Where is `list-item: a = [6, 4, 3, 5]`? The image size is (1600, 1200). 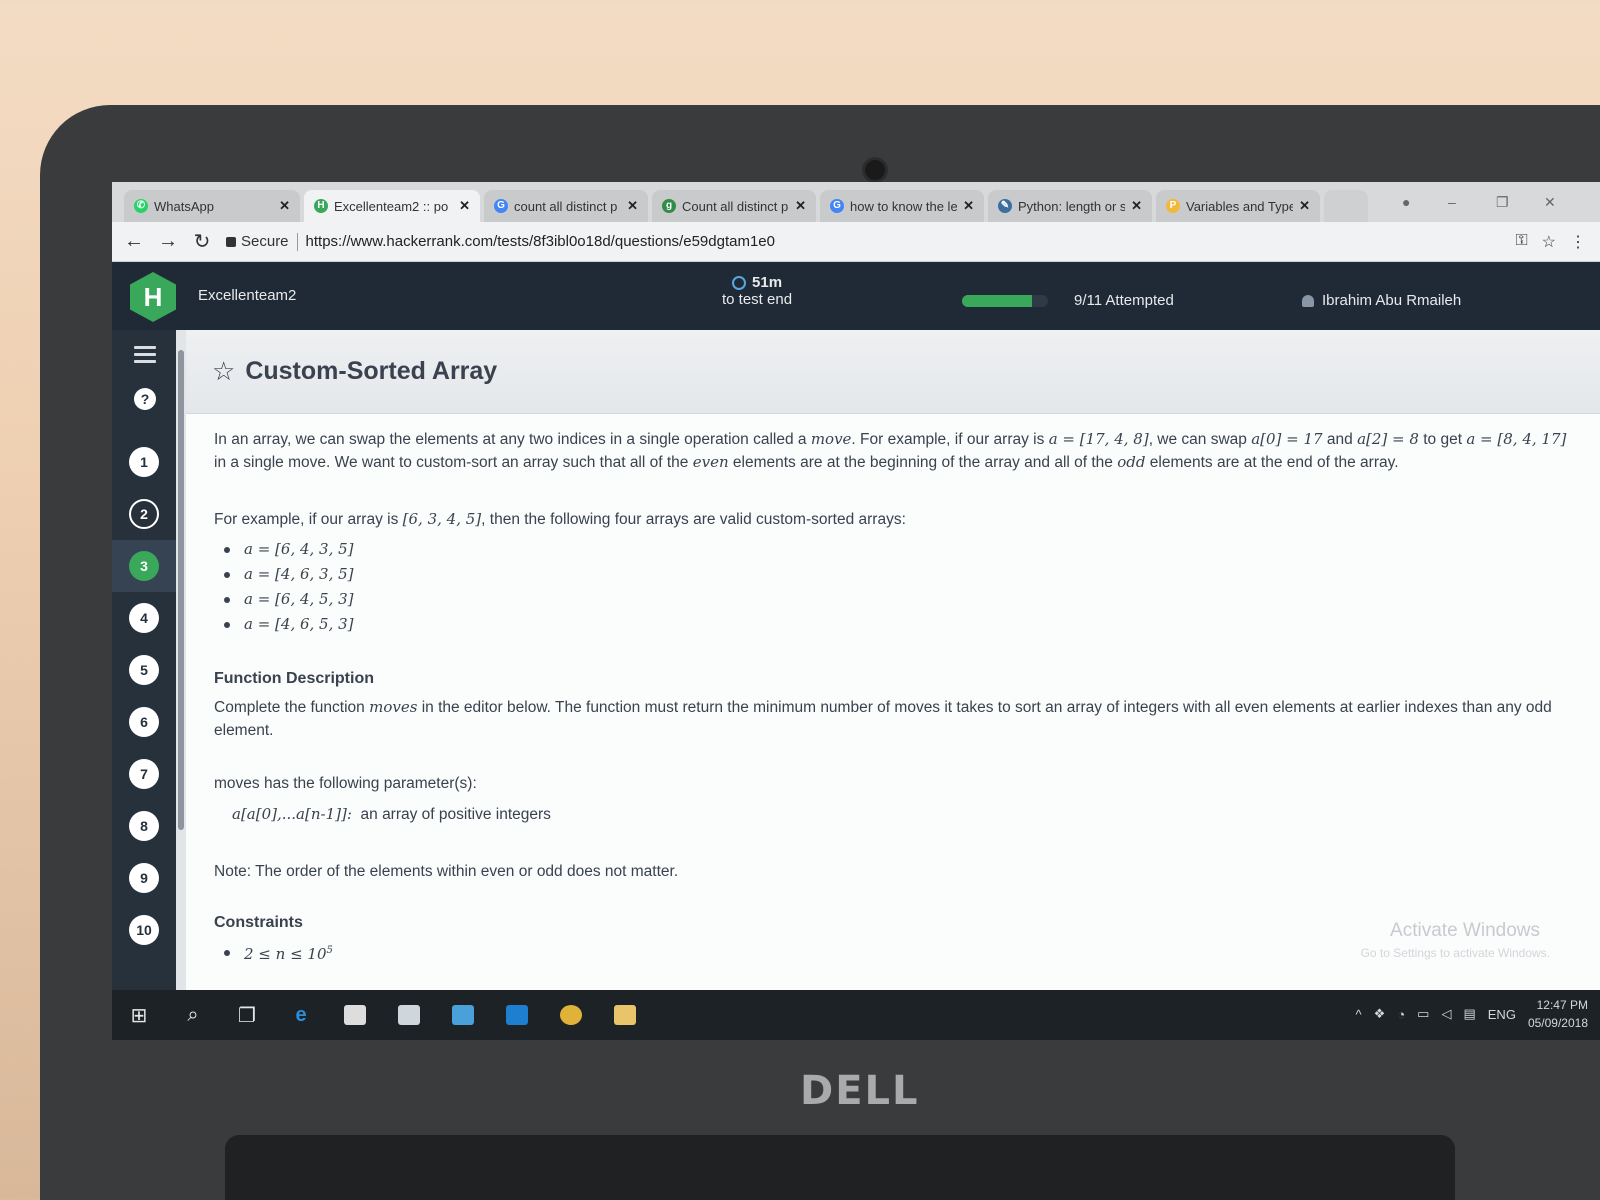 list-item: a = [6, 4, 3, 5] is located at coordinates (897, 549).